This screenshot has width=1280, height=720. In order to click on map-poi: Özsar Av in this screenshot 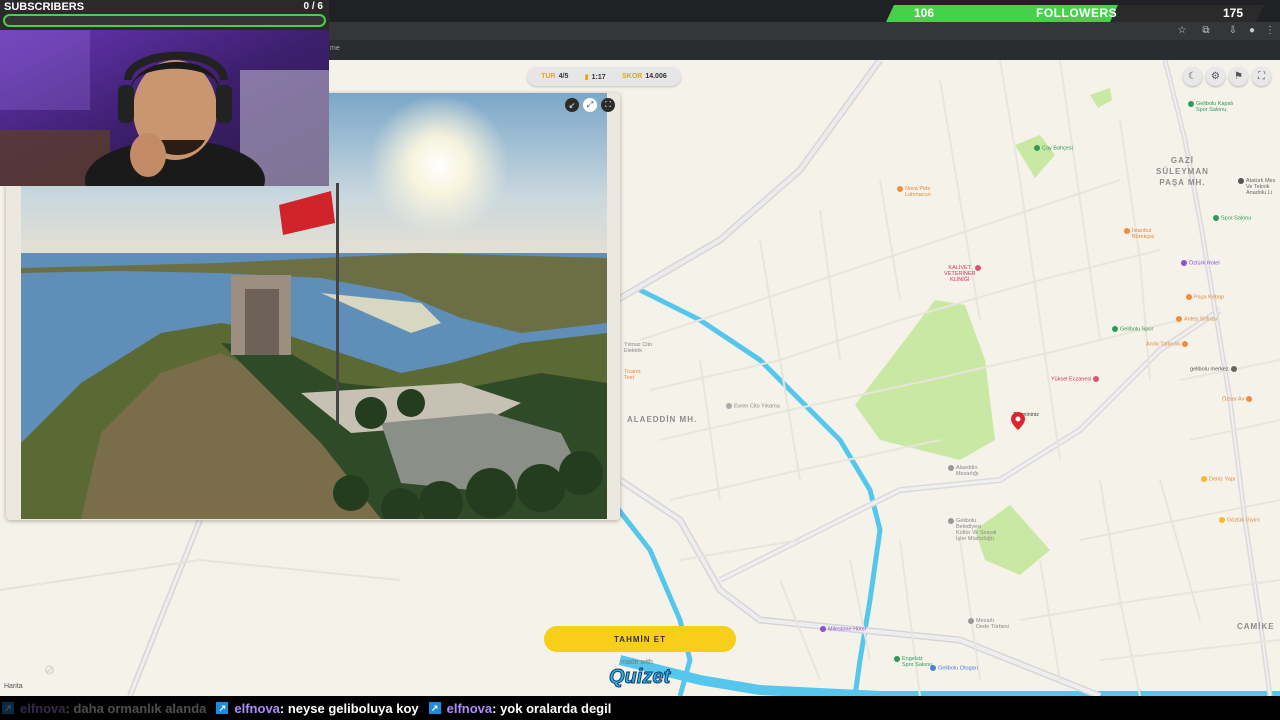, I will do `click(1238, 399)`.